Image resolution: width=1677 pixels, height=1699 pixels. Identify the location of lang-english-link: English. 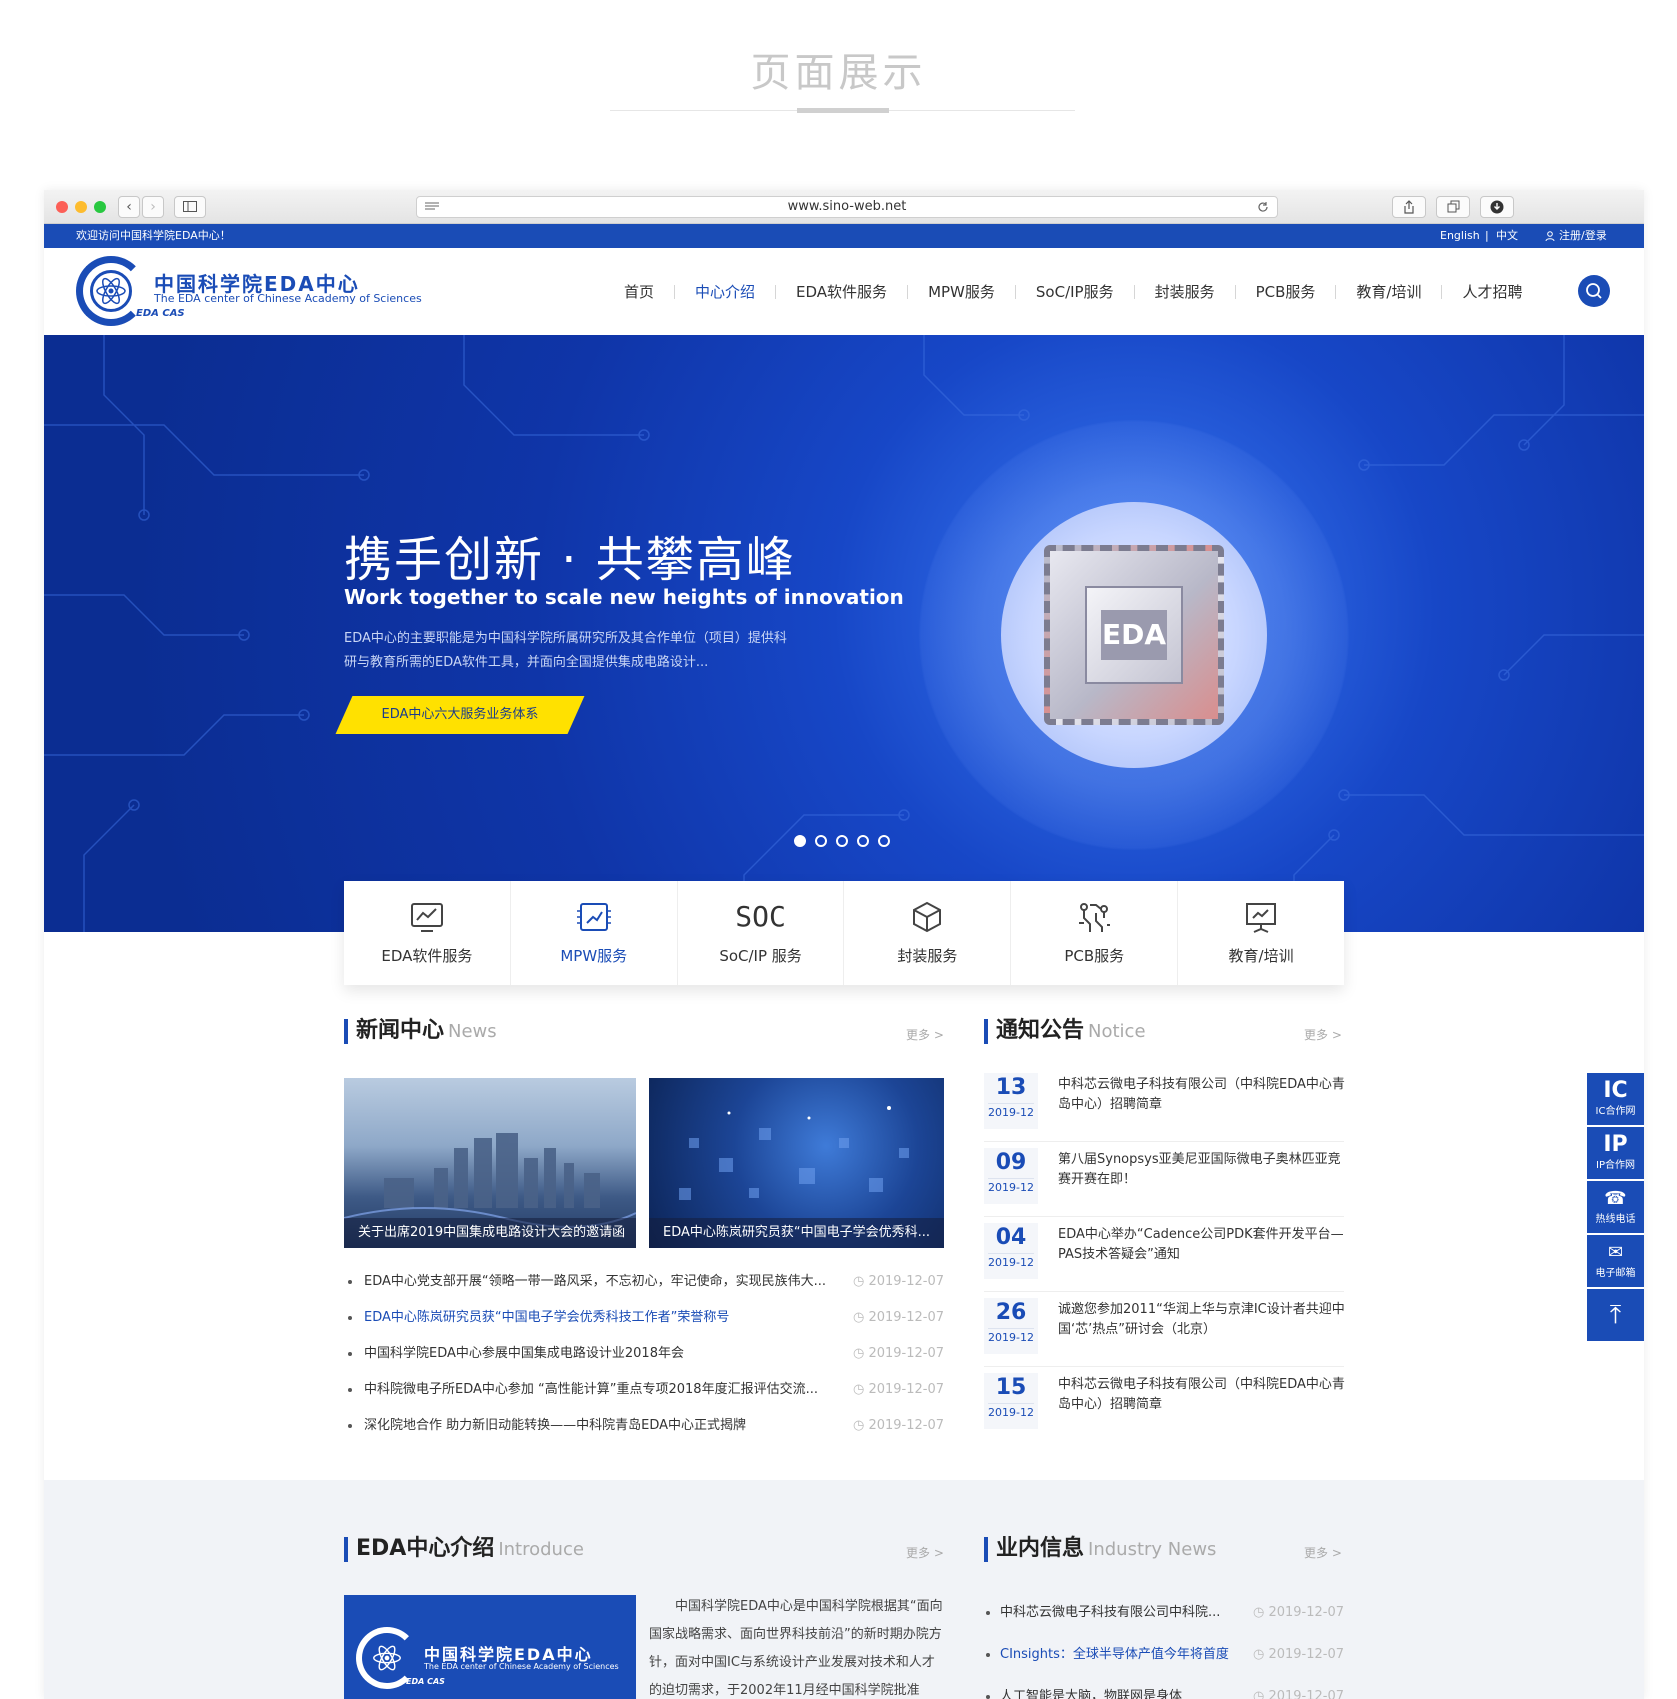
(1460, 236).